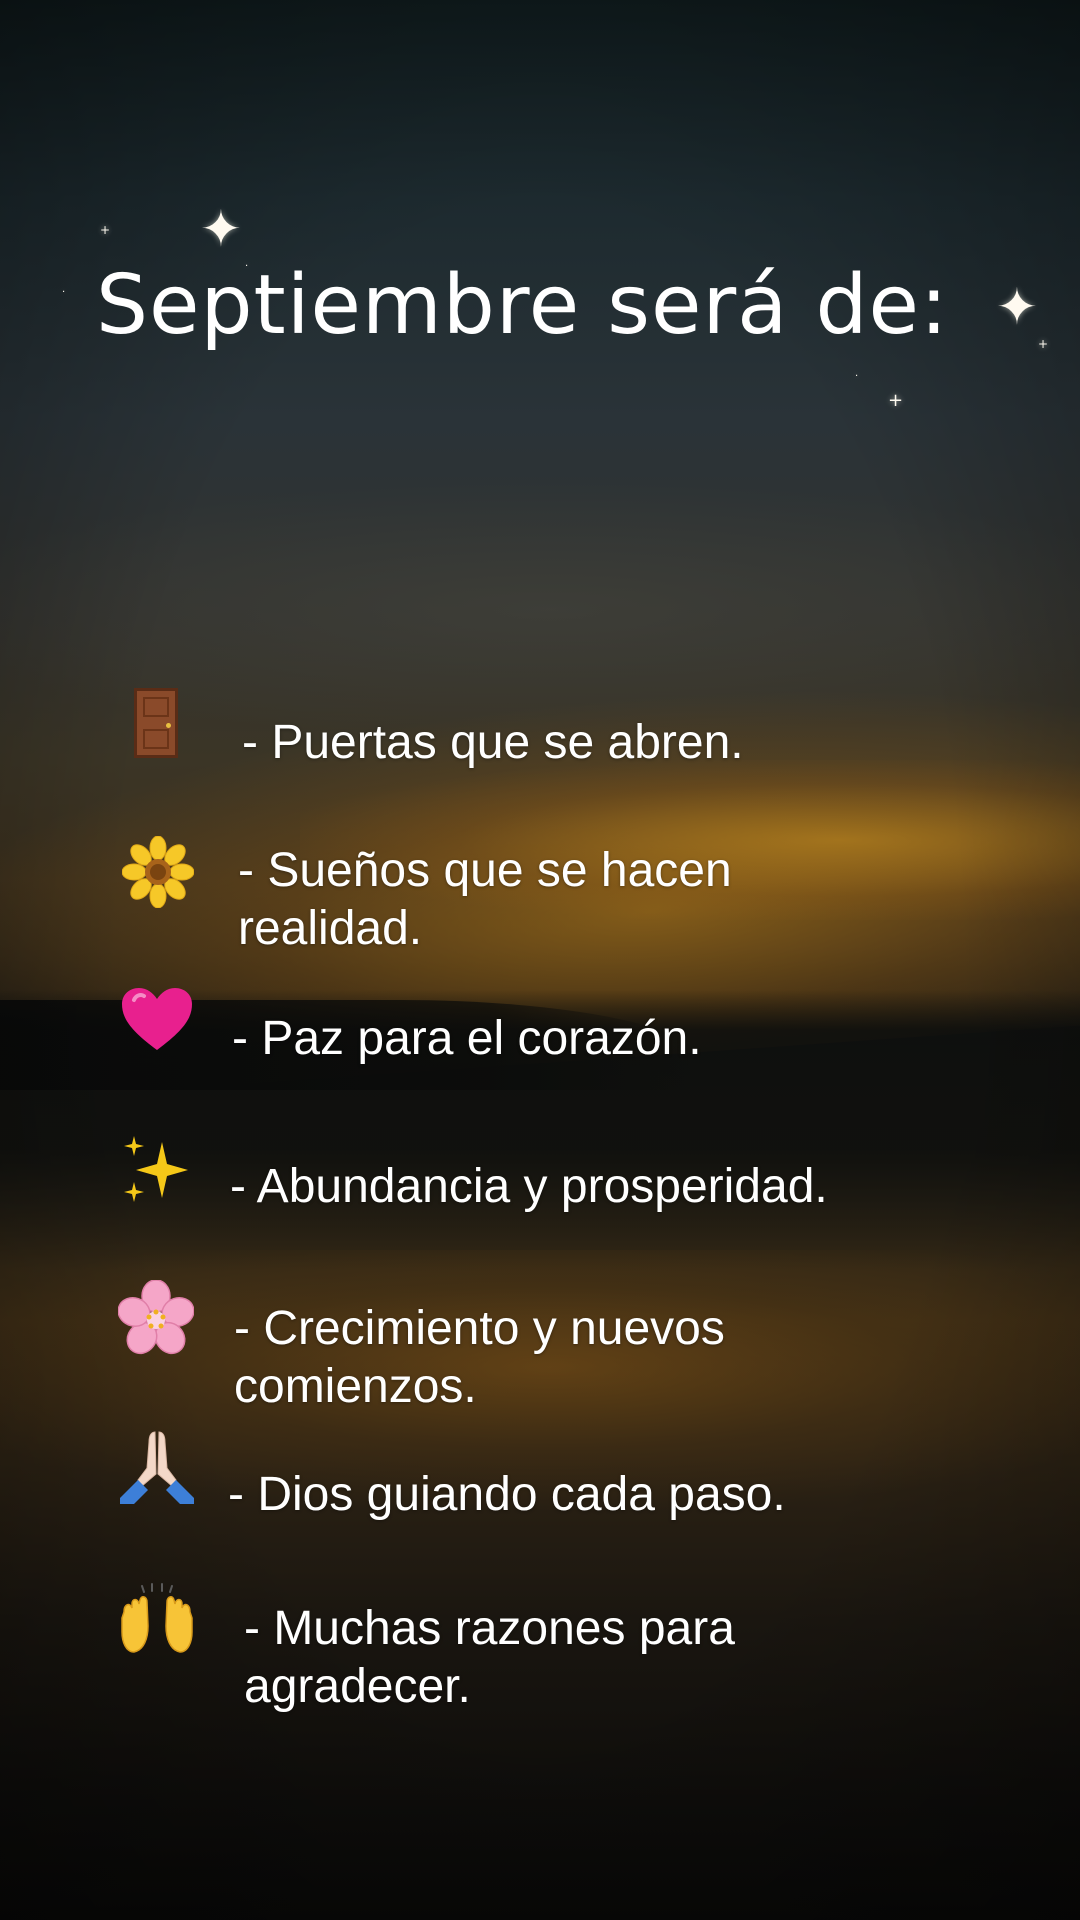  I want to click on list-item-text: - Dios guiando cada paso., so click(507, 1494).